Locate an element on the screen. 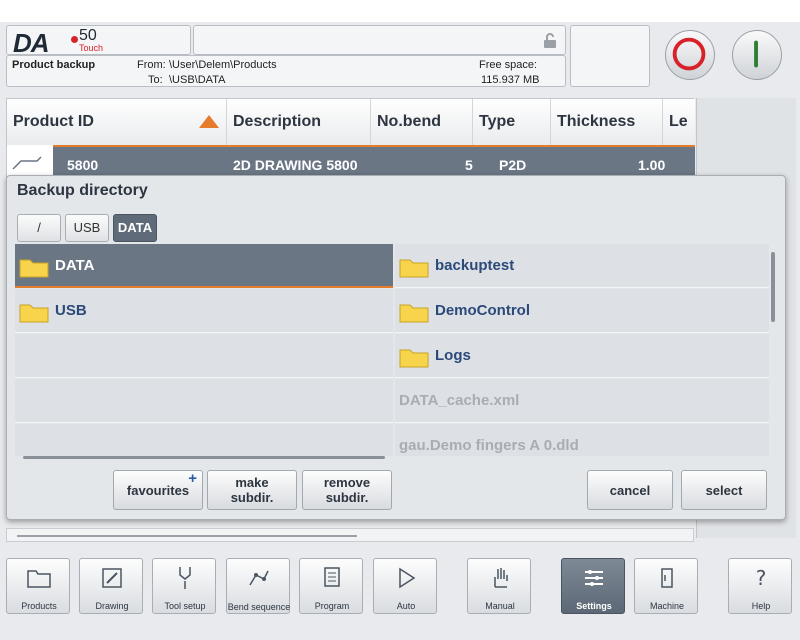 This screenshot has height=640, width=800. from-label: From: is located at coordinates (151, 65).